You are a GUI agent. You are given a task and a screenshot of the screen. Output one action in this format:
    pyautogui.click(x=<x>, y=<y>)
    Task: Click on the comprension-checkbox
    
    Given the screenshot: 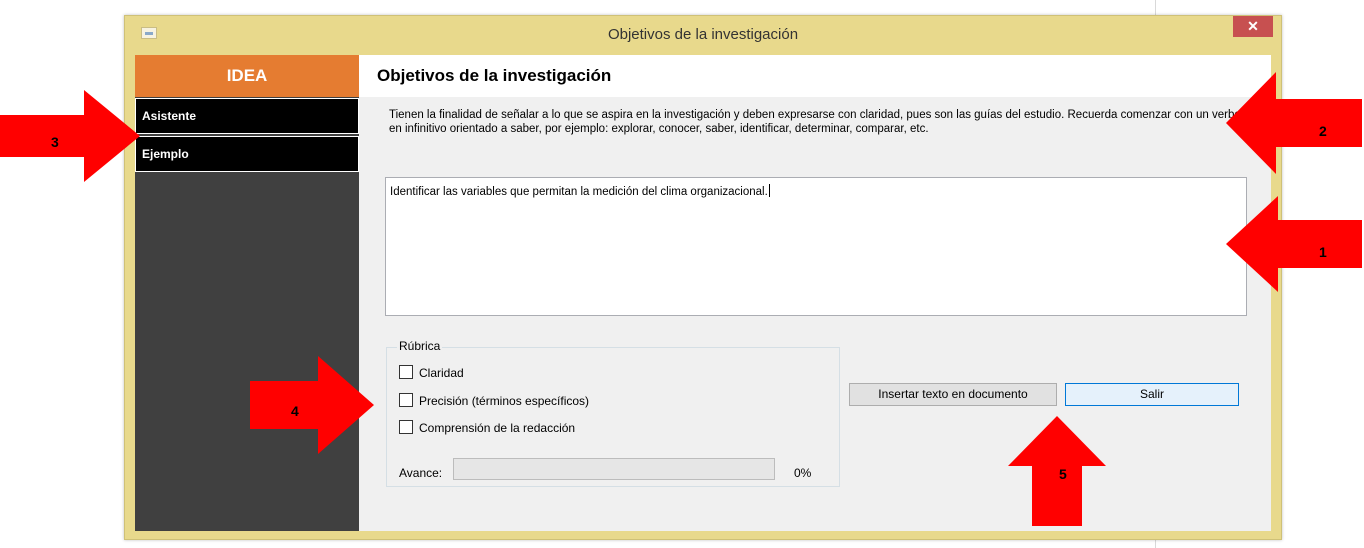 What is the action you would take?
    pyautogui.click(x=406, y=427)
    